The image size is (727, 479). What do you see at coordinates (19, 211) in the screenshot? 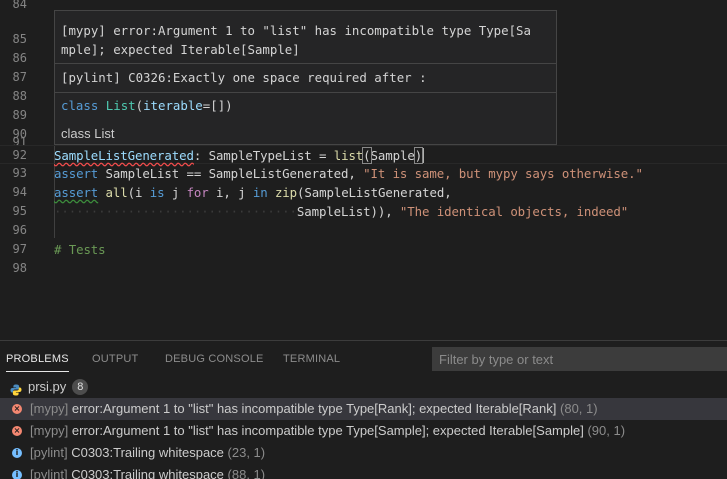
I see `line-number: 95` at bounding box center [19, 211].